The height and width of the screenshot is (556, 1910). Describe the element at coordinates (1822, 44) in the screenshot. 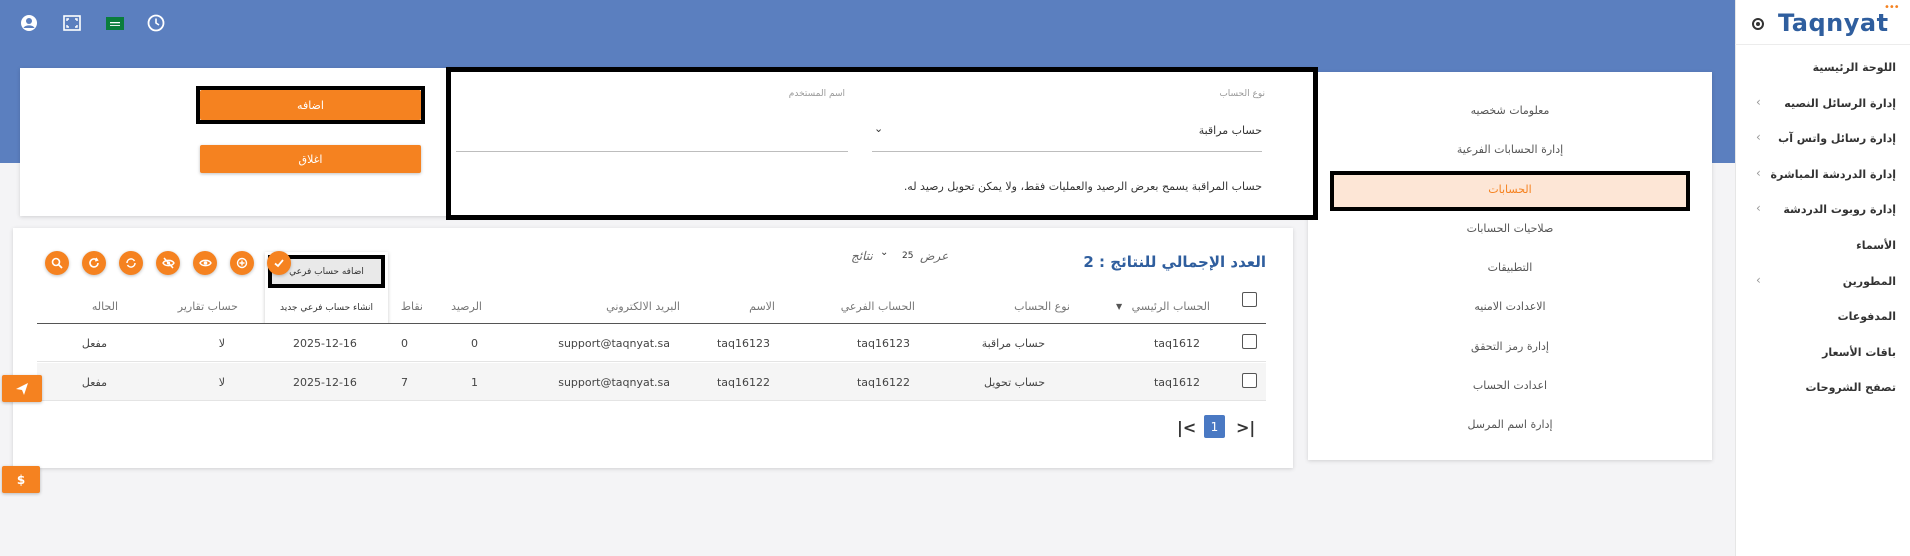

I see `logo-divider` at that location.